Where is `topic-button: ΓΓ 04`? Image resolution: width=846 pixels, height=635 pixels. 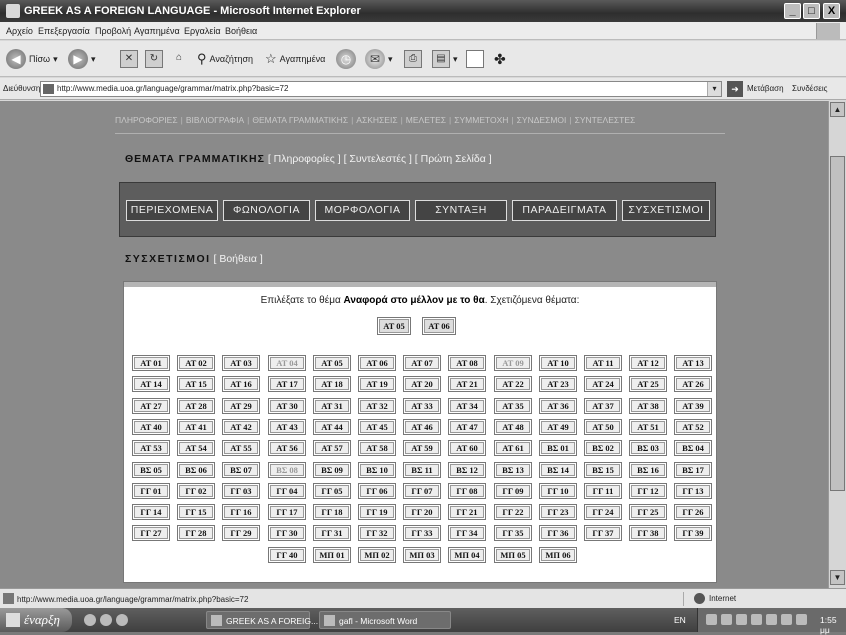
topic-button: ΓΓ 04 is located at coordinates (287, 491).